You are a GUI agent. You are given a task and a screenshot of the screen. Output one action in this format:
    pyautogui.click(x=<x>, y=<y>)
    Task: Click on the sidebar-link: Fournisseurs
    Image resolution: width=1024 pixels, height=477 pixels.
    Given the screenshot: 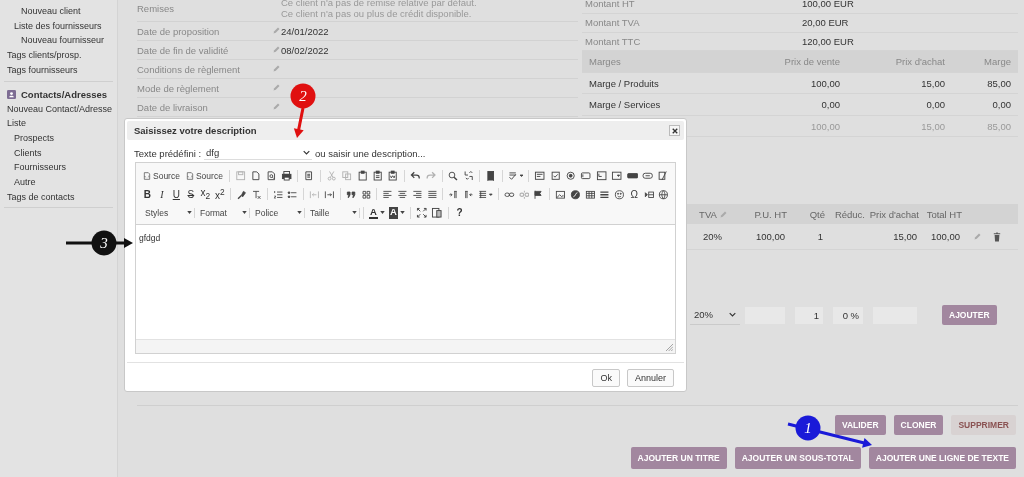 What is the action you would take?
    pyautogui.click(x=56, y=168)
    